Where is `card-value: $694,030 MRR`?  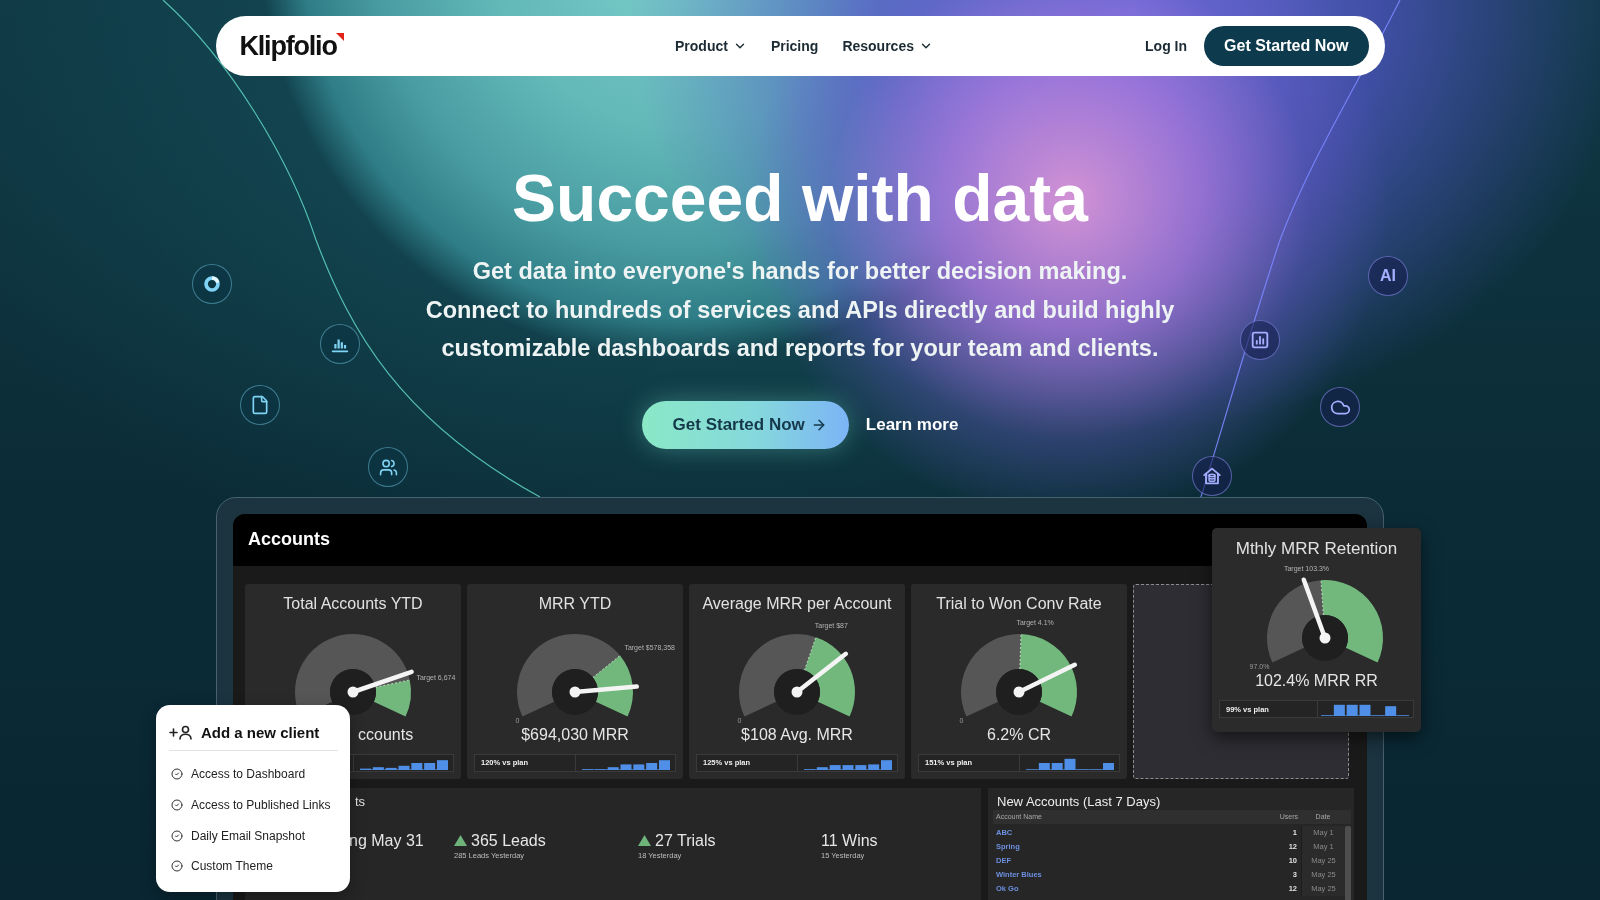
card-value: $694,030 MRR is located at coordinates (575, 734).